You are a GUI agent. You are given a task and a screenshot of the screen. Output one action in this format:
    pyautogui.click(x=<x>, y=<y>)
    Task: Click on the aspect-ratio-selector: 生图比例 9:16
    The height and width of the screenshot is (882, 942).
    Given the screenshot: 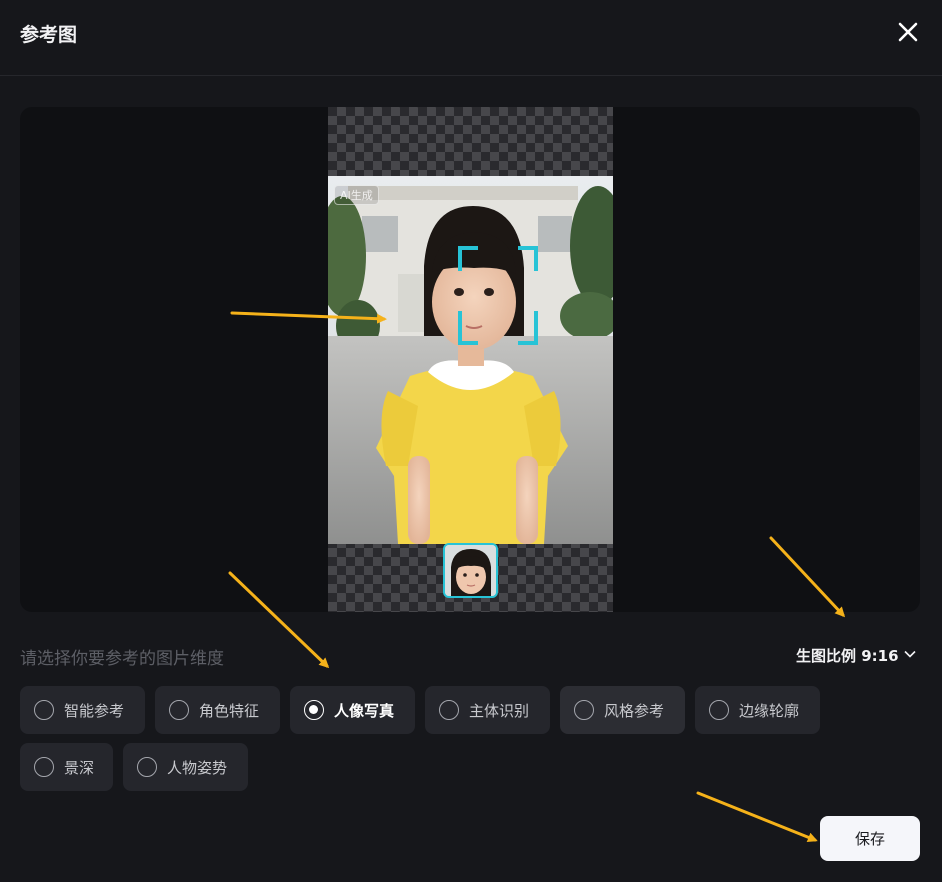 What is the action you would take?
    pyautogui.click(x=856, y=655)
    